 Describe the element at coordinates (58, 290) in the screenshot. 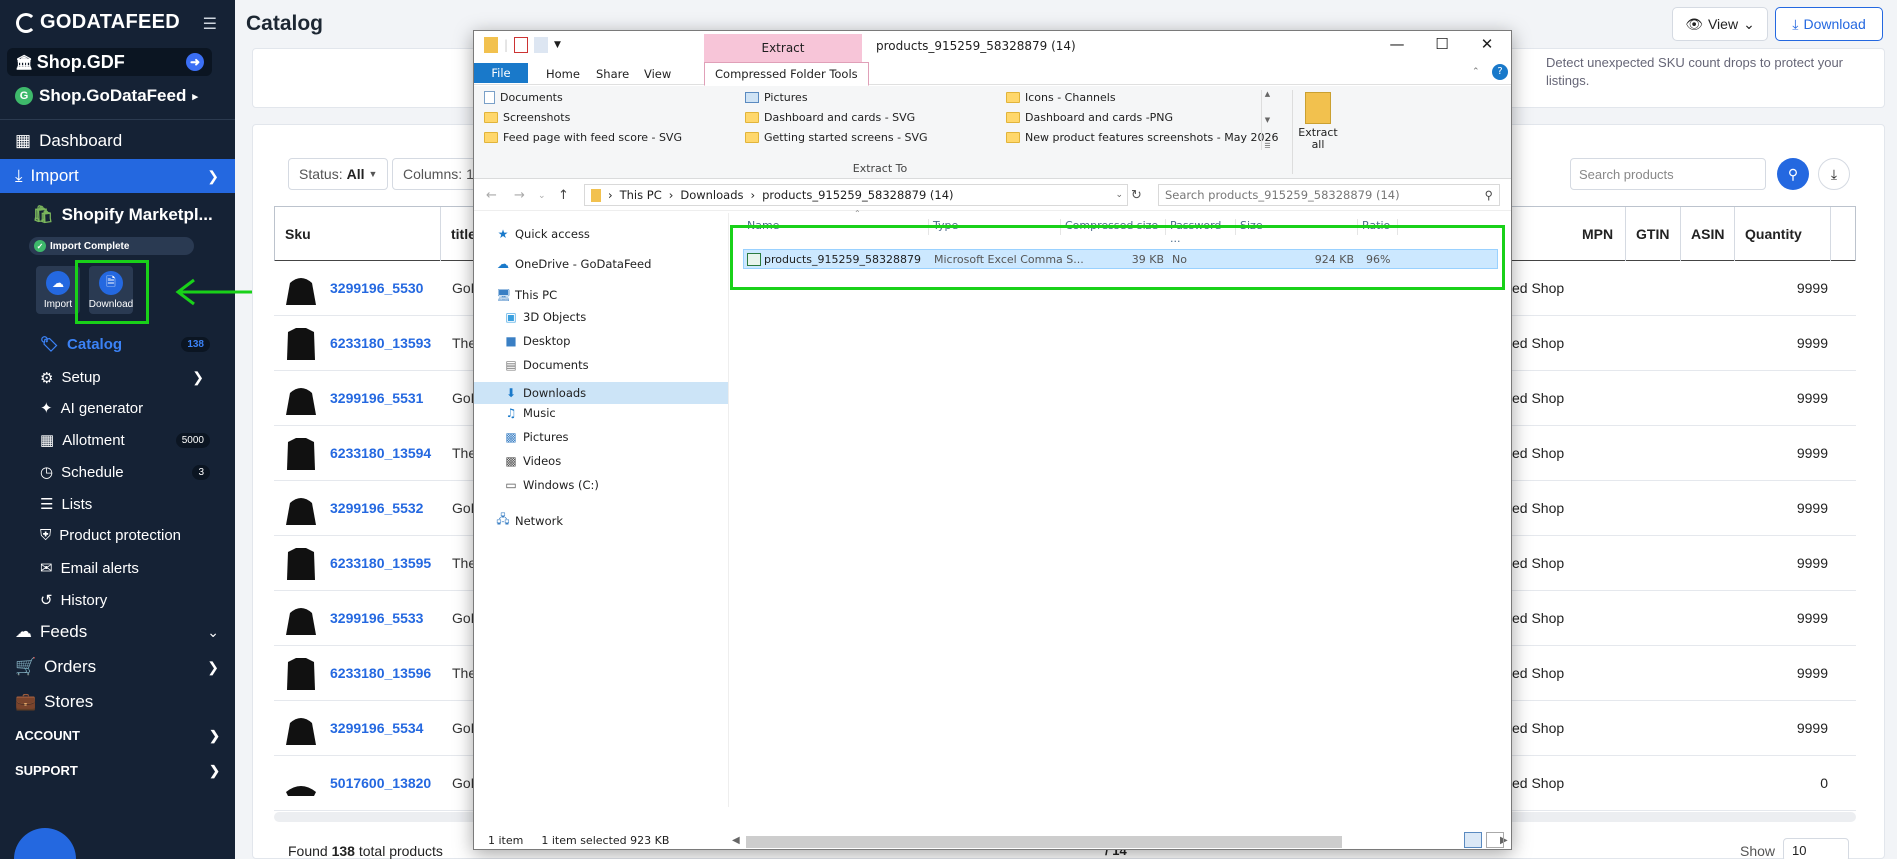

I see `import-tool-button: ☁ Import` at that location.